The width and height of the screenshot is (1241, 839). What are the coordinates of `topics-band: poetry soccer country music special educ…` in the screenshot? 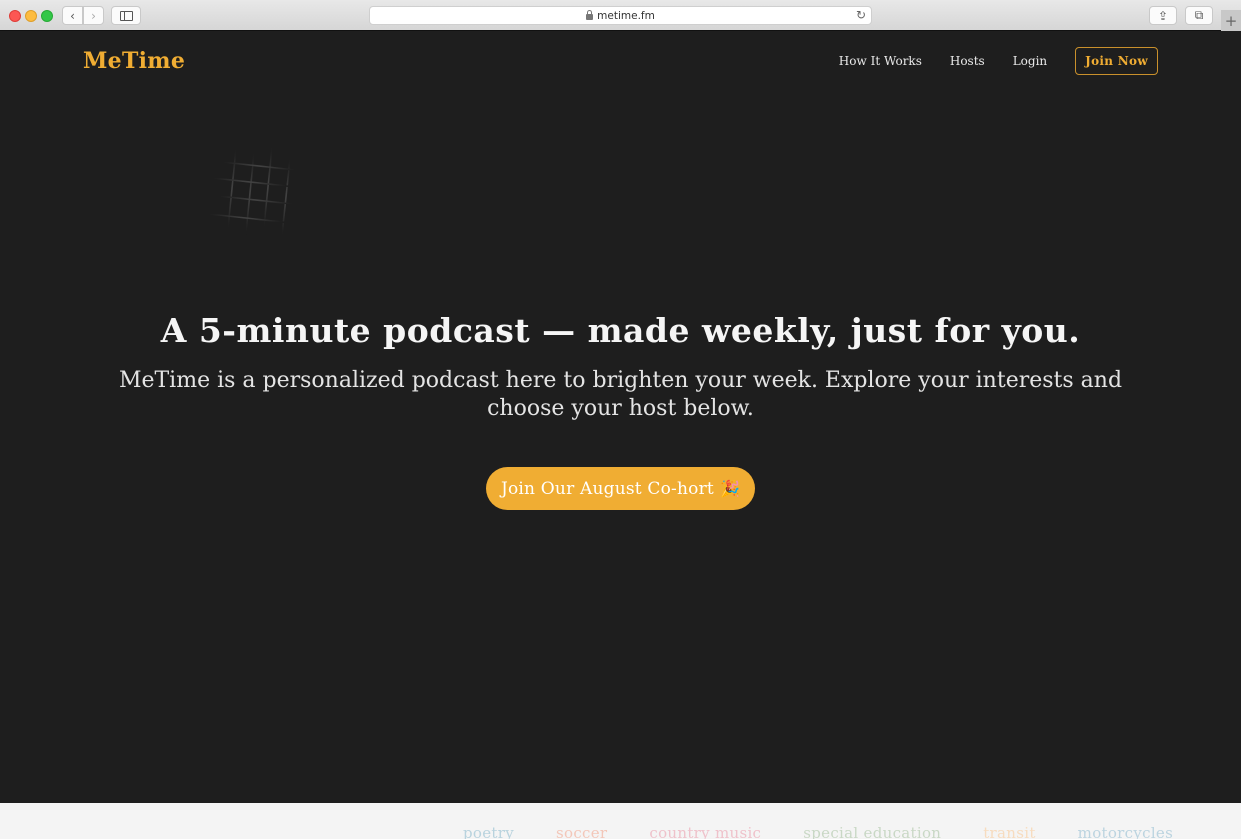 It's located at (620, 821).